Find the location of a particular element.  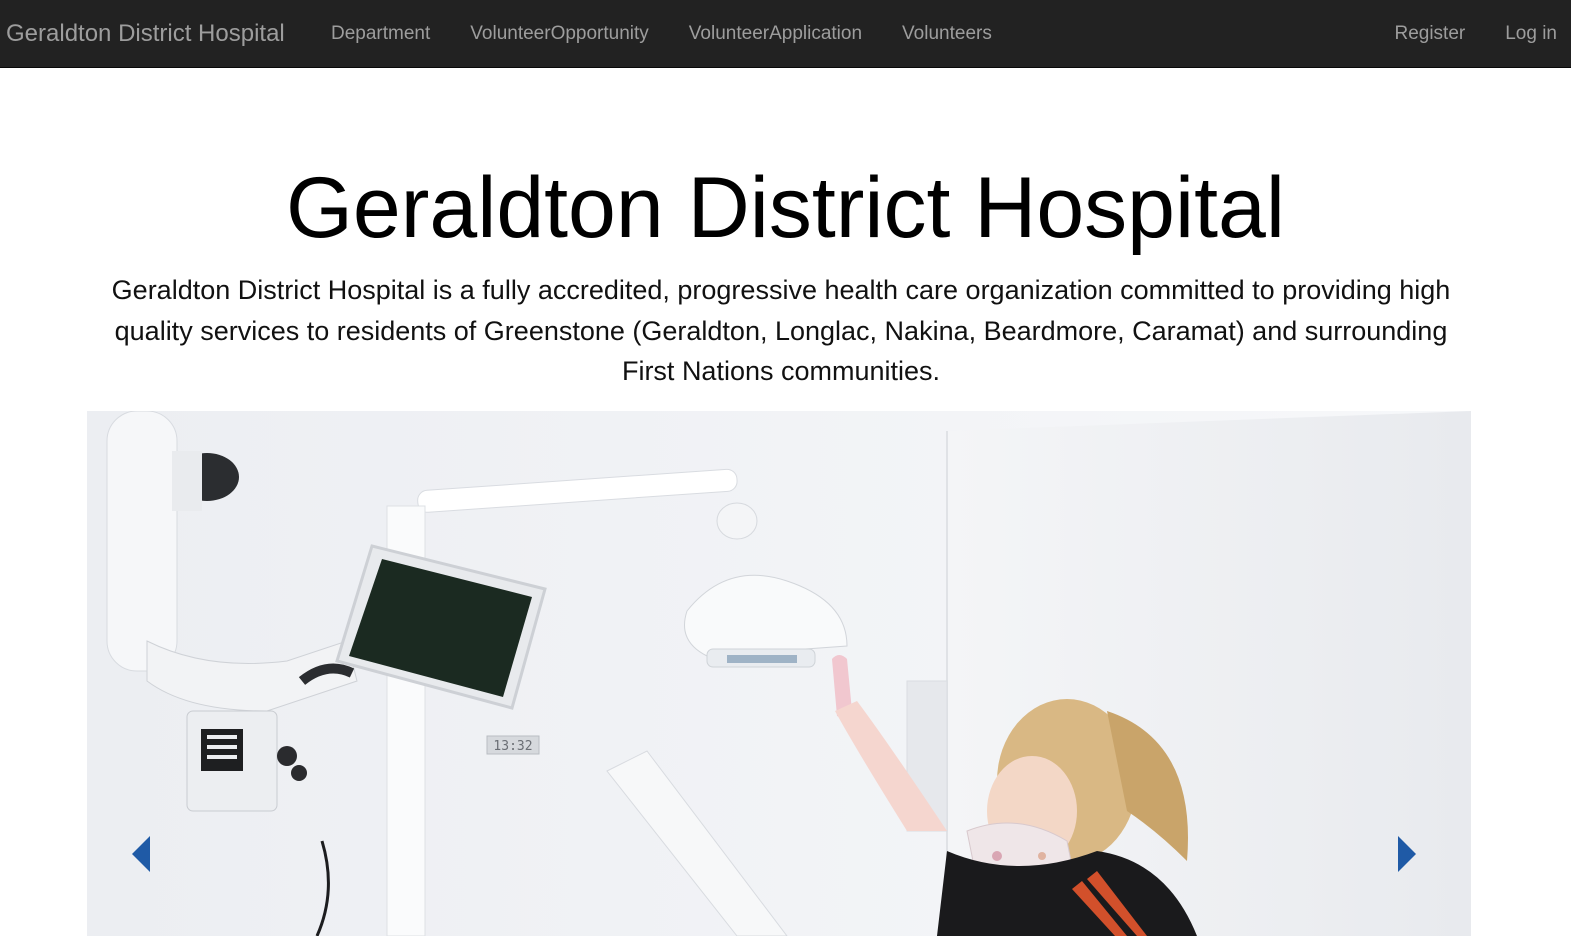

nav-link-volunteer-application: VolunteerApplication is located at coordinates (775, 34).